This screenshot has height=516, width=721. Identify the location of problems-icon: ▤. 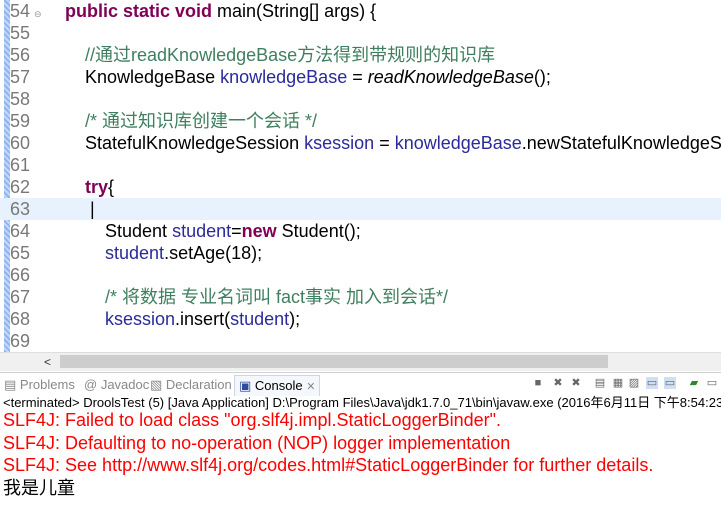
(10, 384).